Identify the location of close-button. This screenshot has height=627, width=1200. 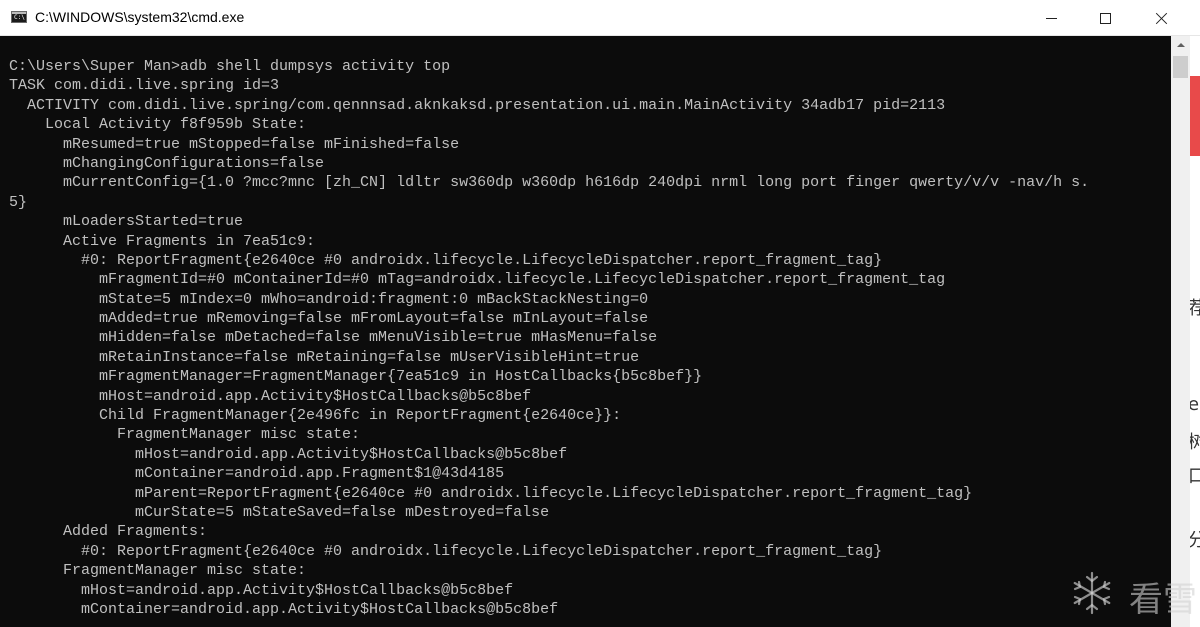
(1162, 18).